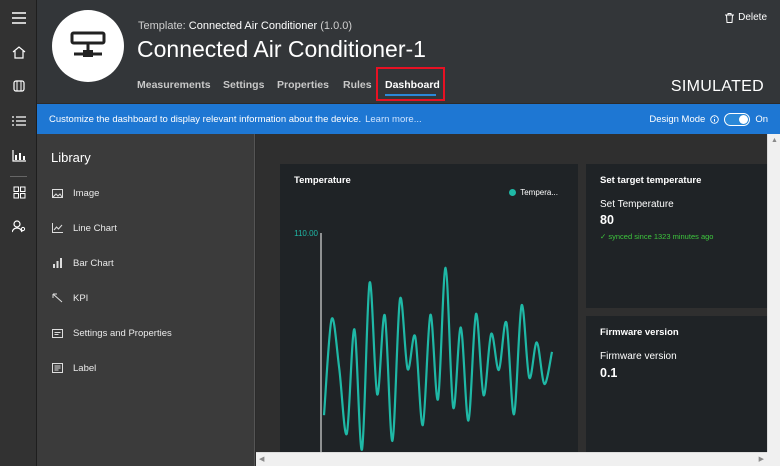  Describe the element at coordinates (57, 368) in the screenshot. I see `label-icon` at that location.